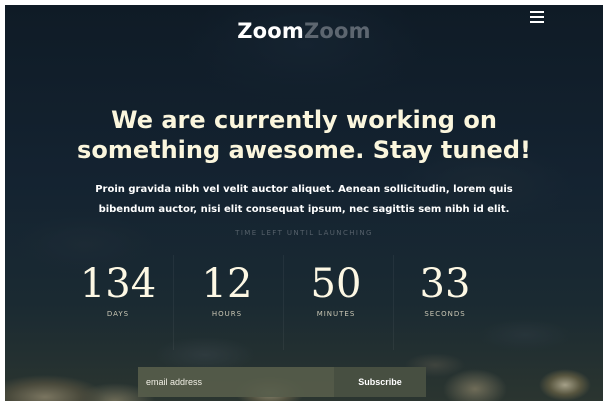  Describe the element at coordinates (227, 314) in the screenshot. I see `countdown-label: HOURS` at that location.